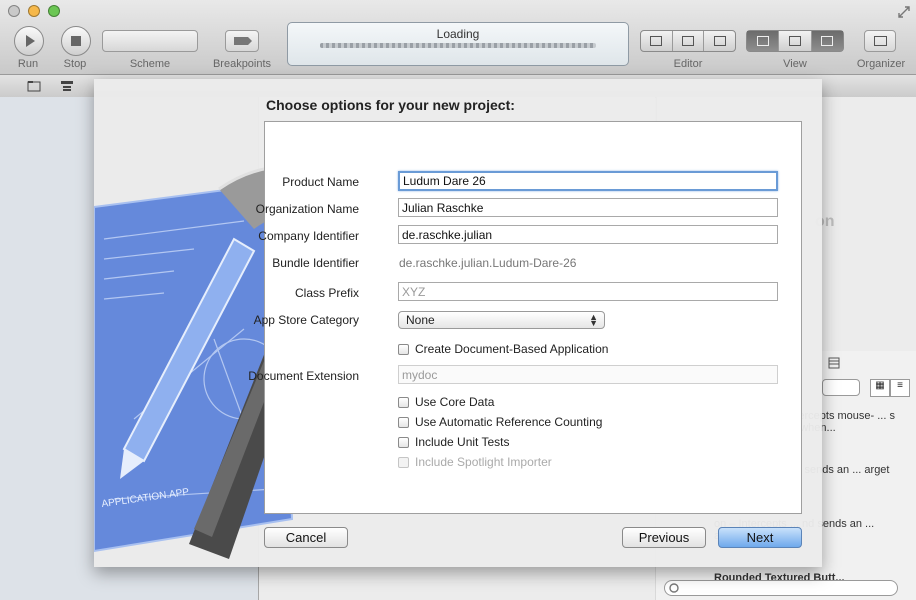  Describe the element at coordinates (75, 64) in the screenshot. I see `stop-label: Stop` at that location.